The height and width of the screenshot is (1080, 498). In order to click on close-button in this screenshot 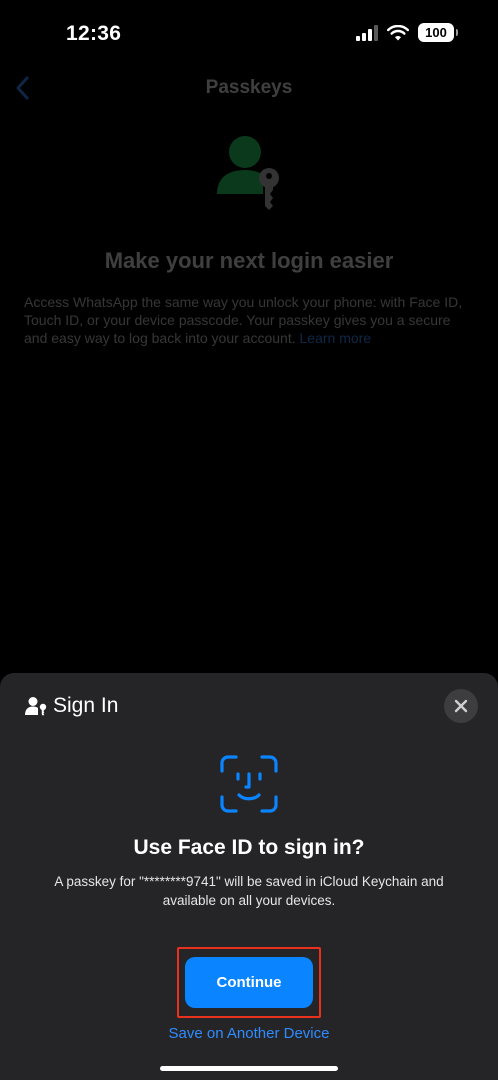, I will do `click(461, 706)`.